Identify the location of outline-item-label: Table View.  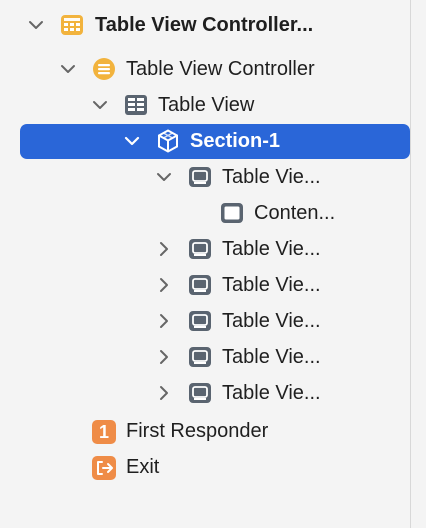
(206, 105).